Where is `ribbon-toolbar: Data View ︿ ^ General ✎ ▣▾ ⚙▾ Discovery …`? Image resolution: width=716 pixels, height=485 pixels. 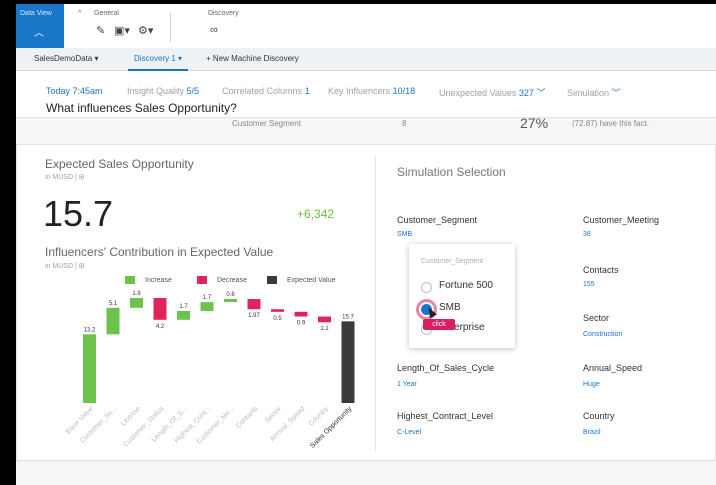
ribbon-toolbar: Data View ︿ ^ General ✎ ▣▾ ⚙▾ Discovery … is located at coordinates (366, 26).